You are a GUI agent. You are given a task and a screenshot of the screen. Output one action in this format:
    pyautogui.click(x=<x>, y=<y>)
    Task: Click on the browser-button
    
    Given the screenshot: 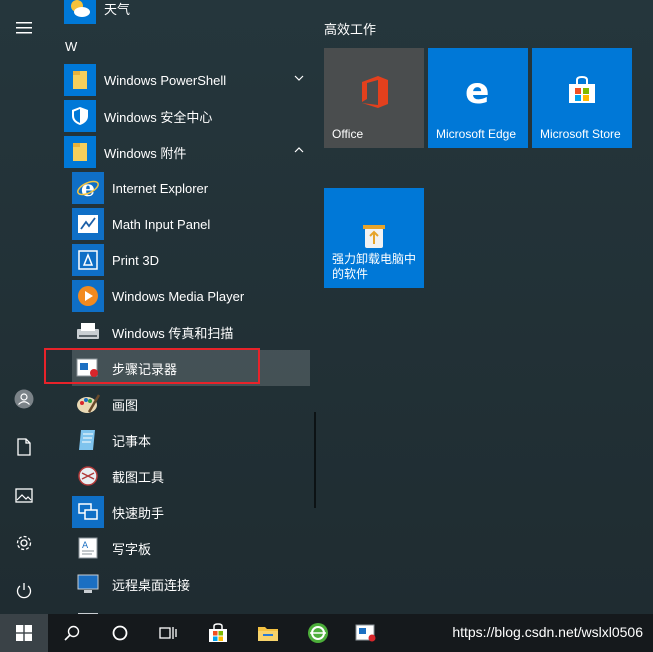 What is the action you would take?
    pyautogui.click(x=318, y=633)
    